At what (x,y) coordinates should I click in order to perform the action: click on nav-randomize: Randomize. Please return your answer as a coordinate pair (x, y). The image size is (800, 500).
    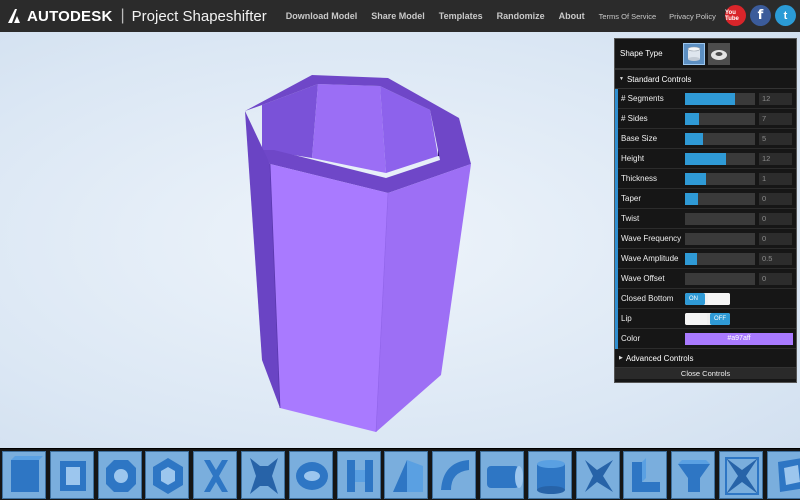
    Looking at the image, I should click on (521, 16).